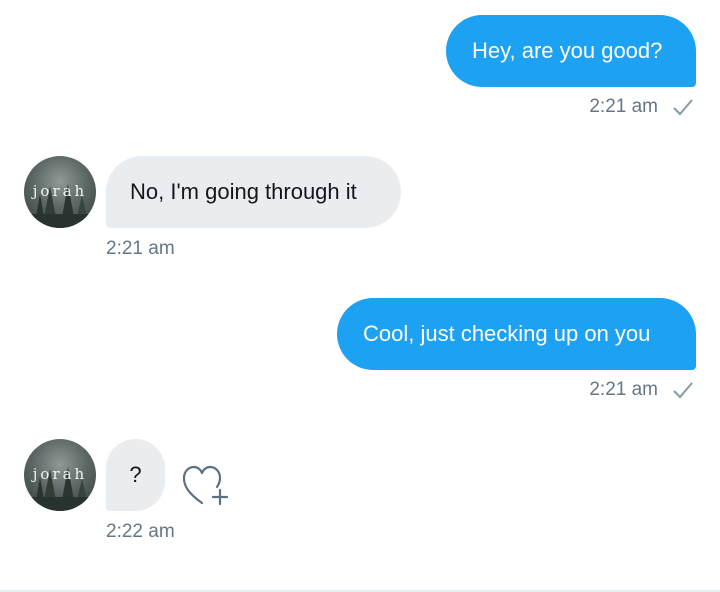 This screenshot has width=720, height=592. I want to click on message-bubble-sent: Hey, are you good?, so click(571, 51).